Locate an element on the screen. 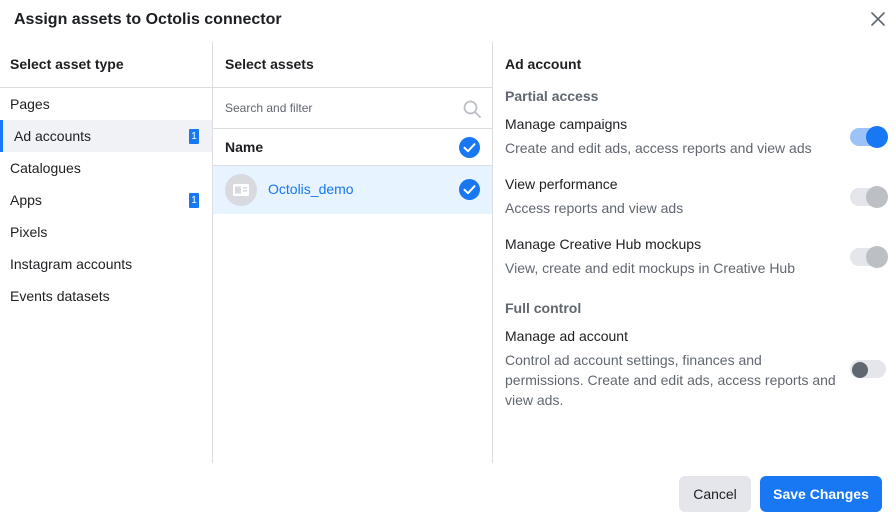  manage-campaigns-toggle is located at coordinates (869, 137).